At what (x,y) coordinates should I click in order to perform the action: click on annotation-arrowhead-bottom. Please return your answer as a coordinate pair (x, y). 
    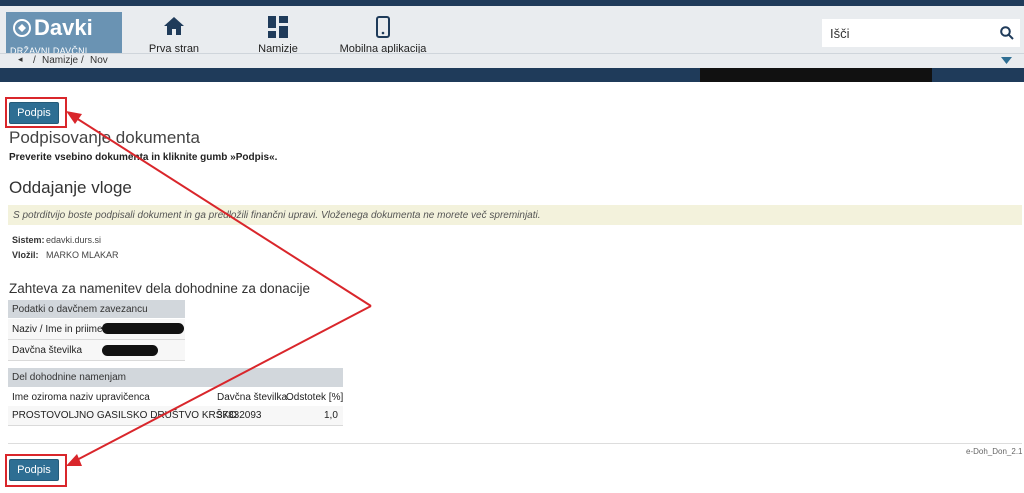
    Looking at the image, I should click on (74, 460).